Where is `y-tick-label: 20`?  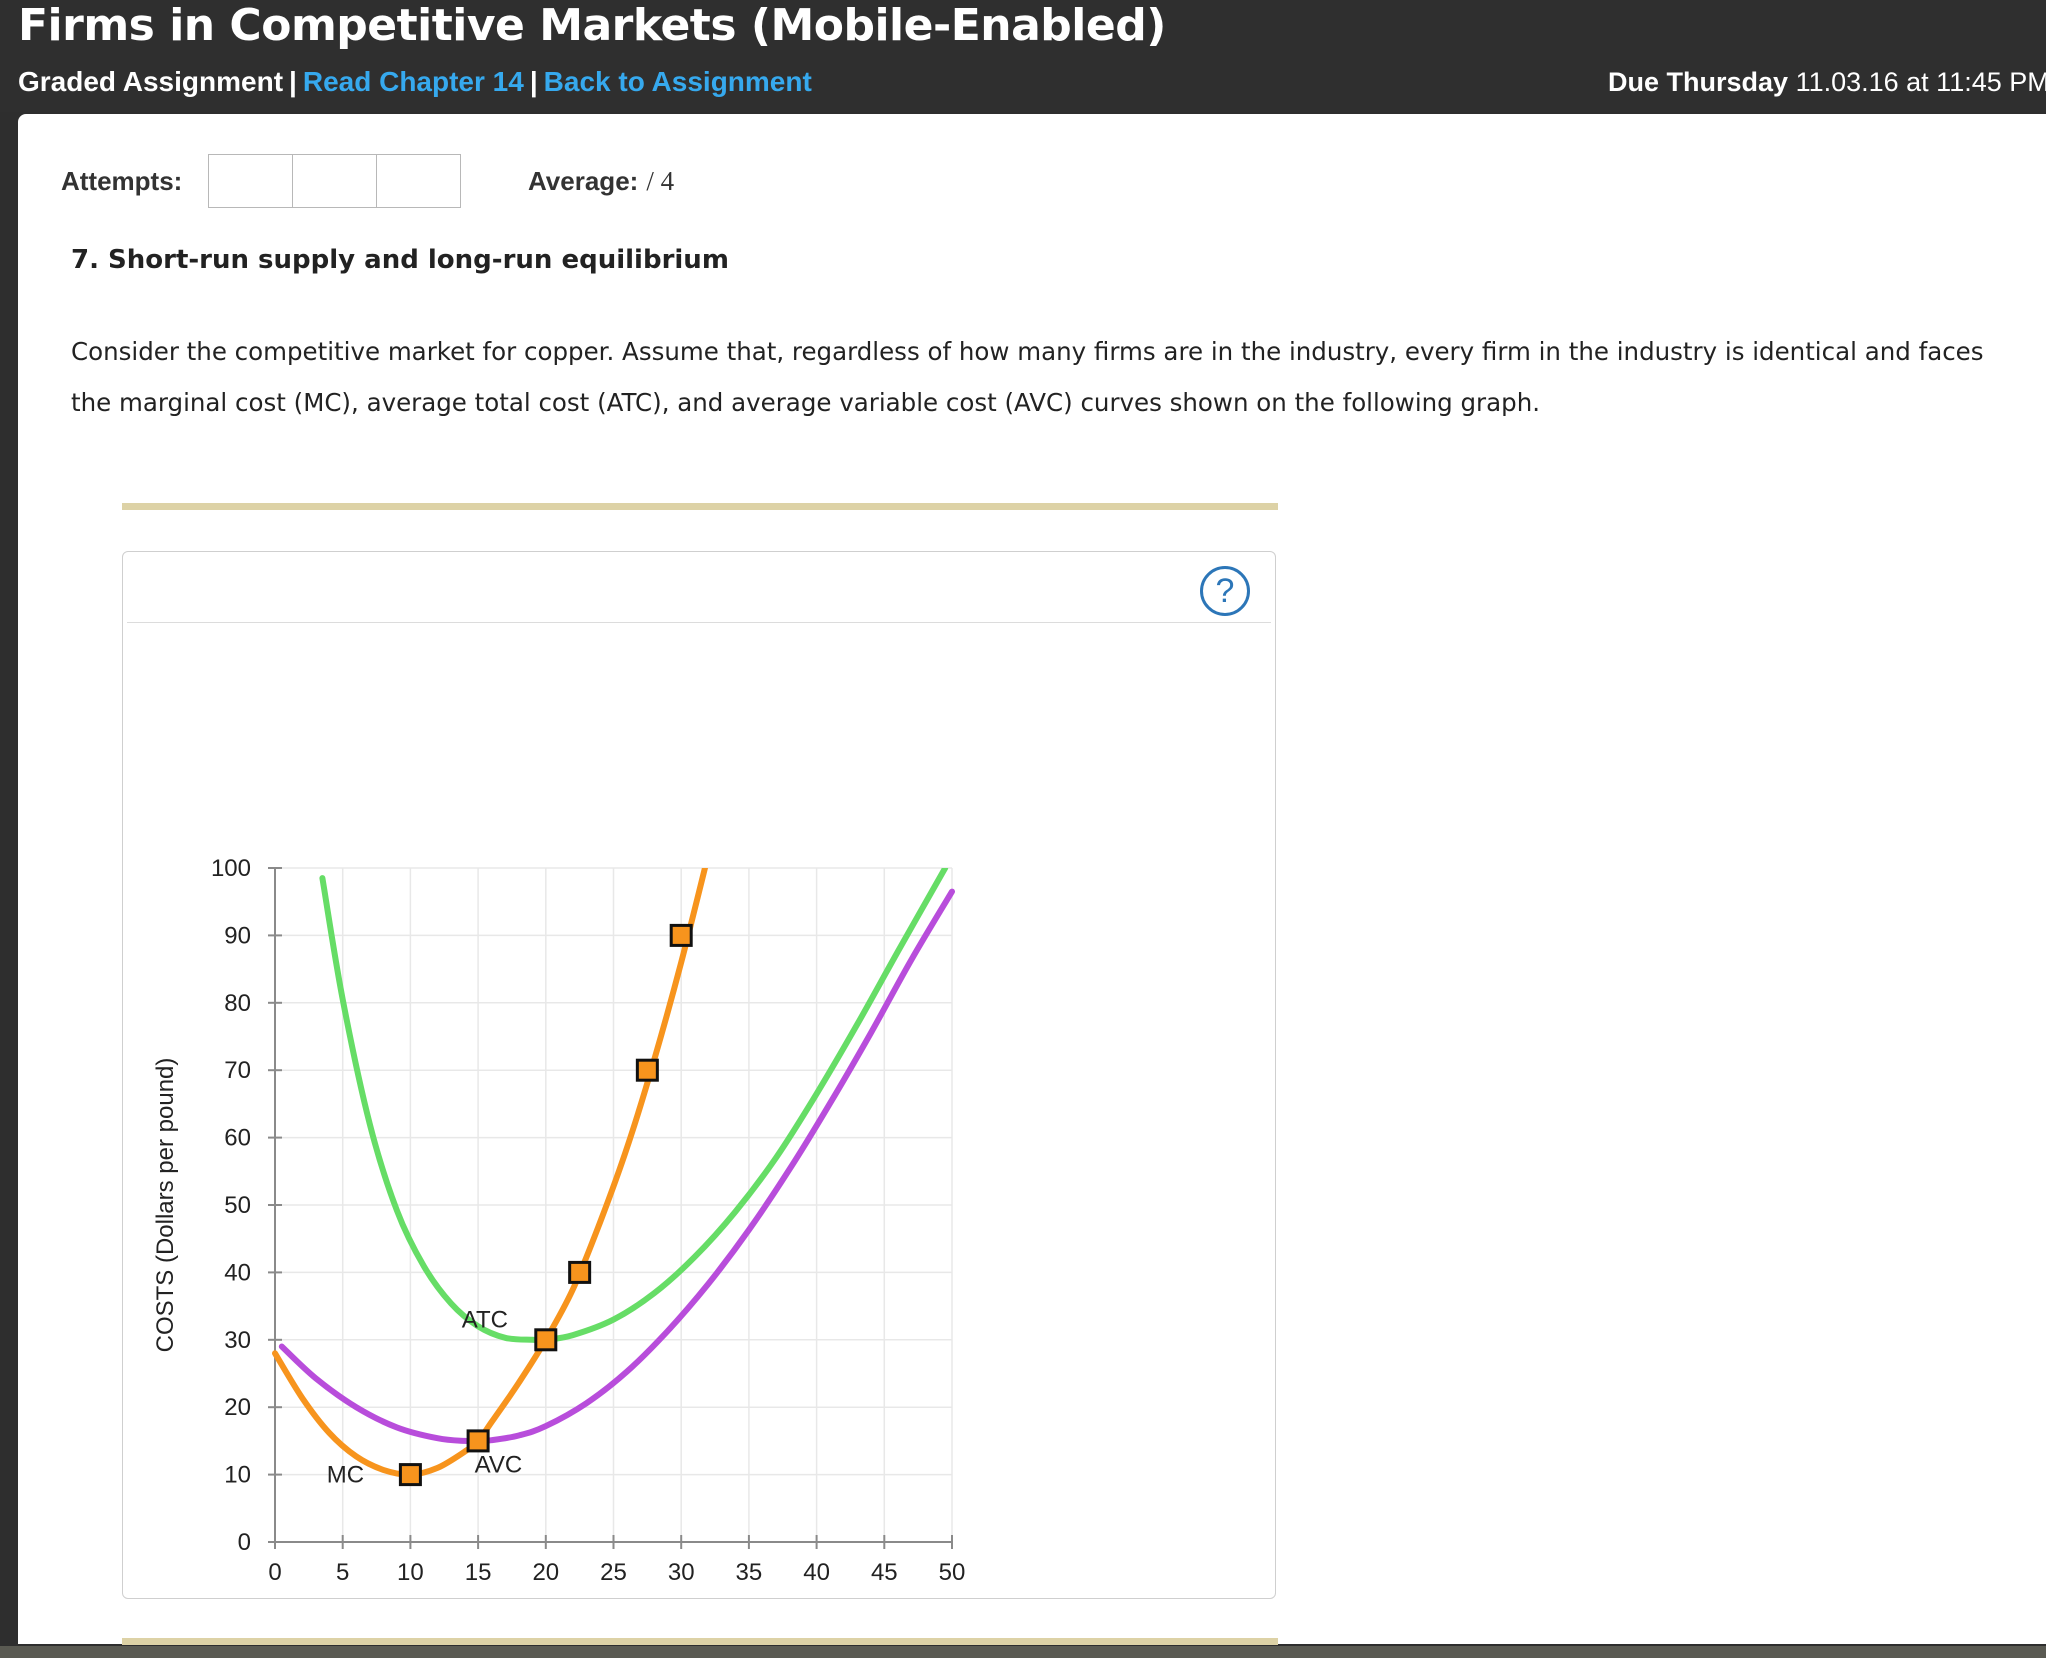 y-tick-label: 20 is located at coordinates (237, 1407).